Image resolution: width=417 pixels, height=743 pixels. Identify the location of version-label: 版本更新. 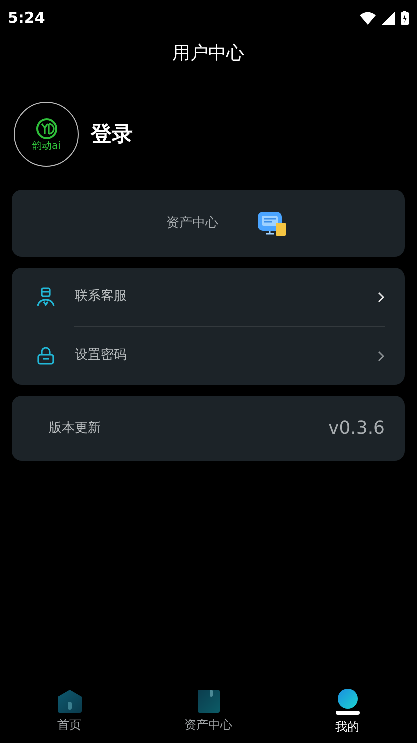
(75, 429).